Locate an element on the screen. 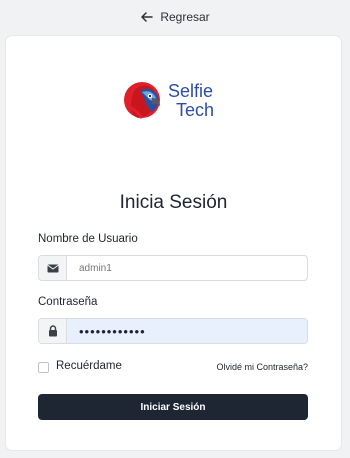 The width and height of the screenshot is (350, 458). page-title: Inicia Sesión is located at coordinates (173, 202).